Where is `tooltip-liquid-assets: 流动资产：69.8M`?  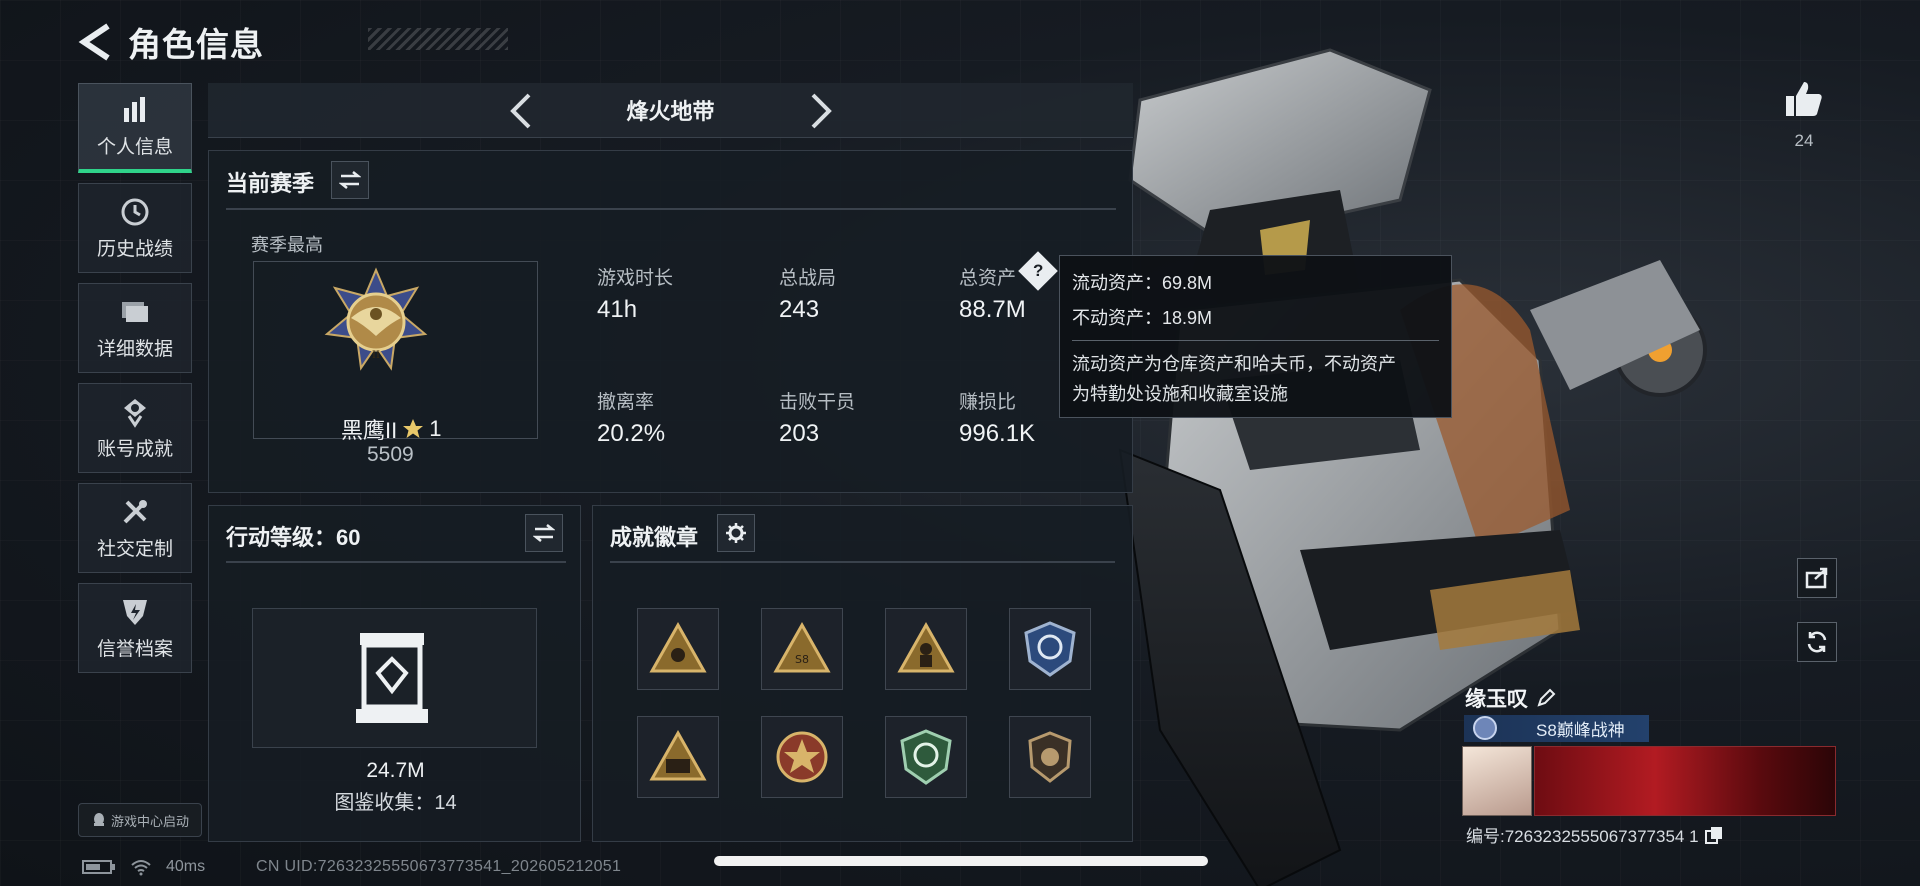
tooltip-liquid-assets: 流动资产：69.8M is located at coordinates (1142, 283).